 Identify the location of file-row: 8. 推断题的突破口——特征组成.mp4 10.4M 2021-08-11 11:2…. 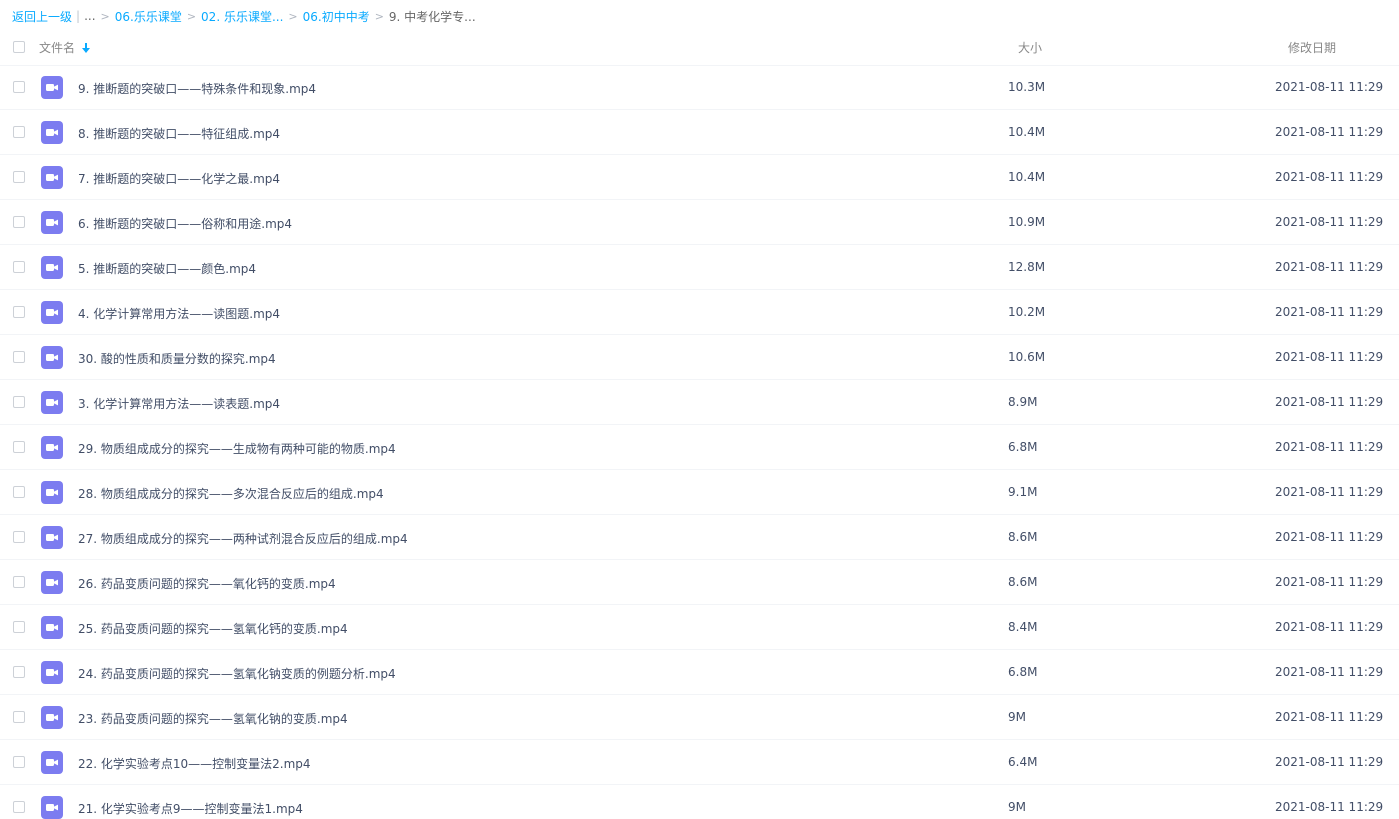
(699, 132).